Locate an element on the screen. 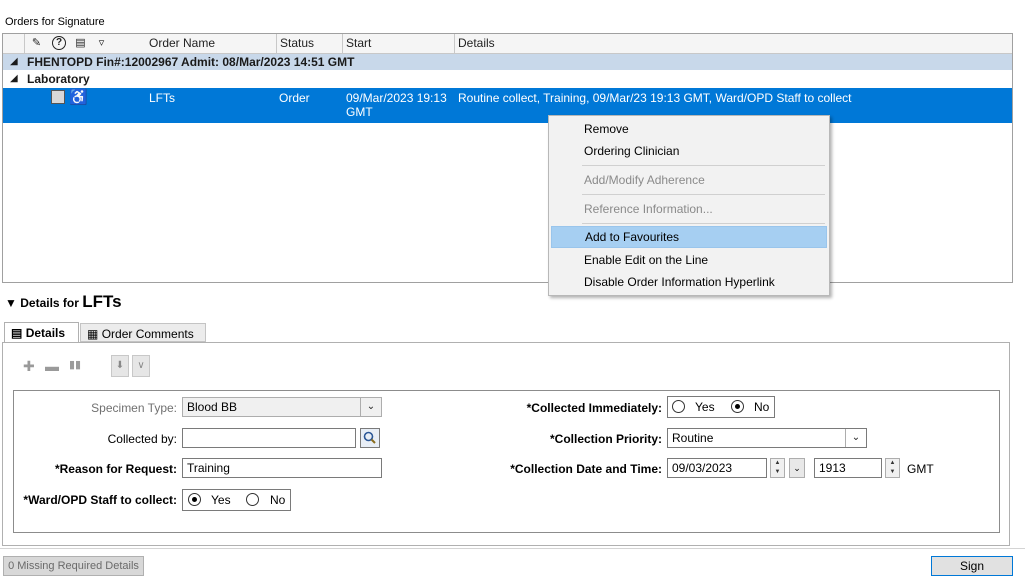 This screenshot has height=586, width=1025. specimen-type-label: Specimen Type: is located at coordinates (134, 408).